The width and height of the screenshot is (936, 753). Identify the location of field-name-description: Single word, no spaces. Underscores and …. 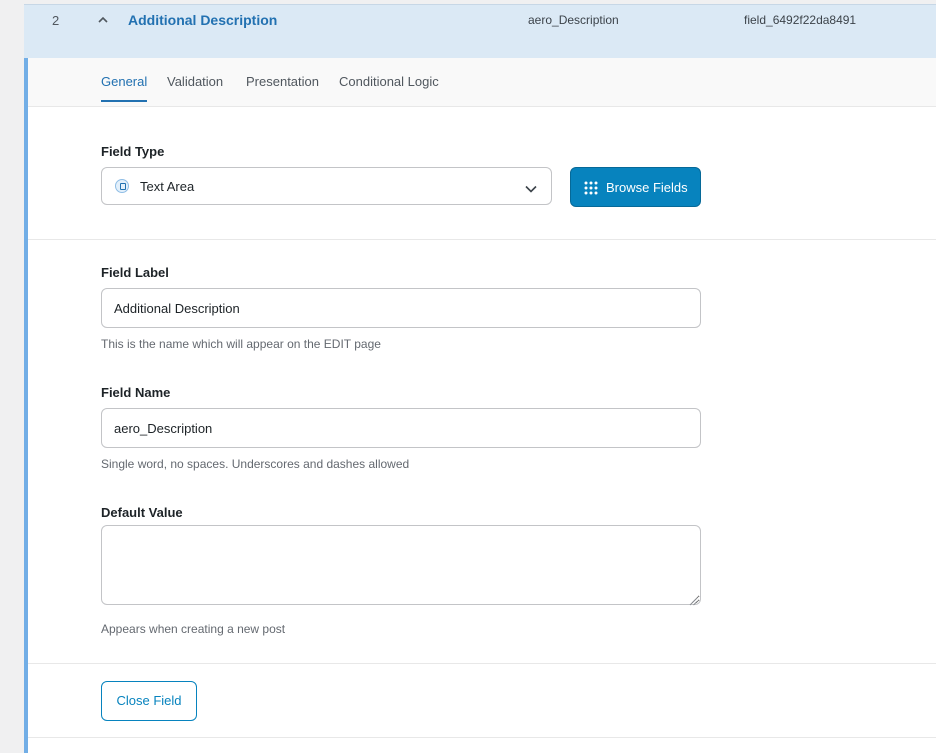
(255, 464).